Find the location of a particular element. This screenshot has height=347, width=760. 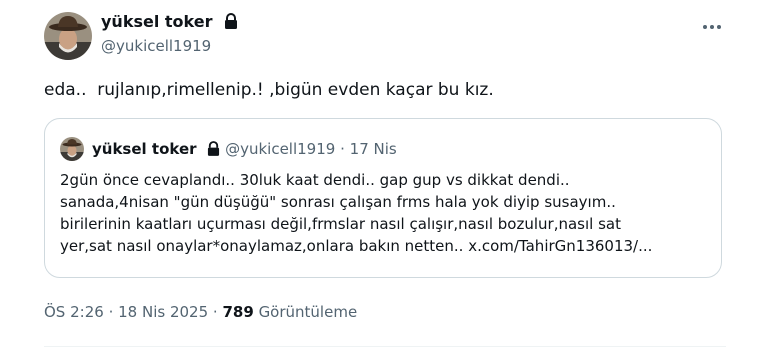

author-name-text: yüksel toker is located at coordinates (157, 21).